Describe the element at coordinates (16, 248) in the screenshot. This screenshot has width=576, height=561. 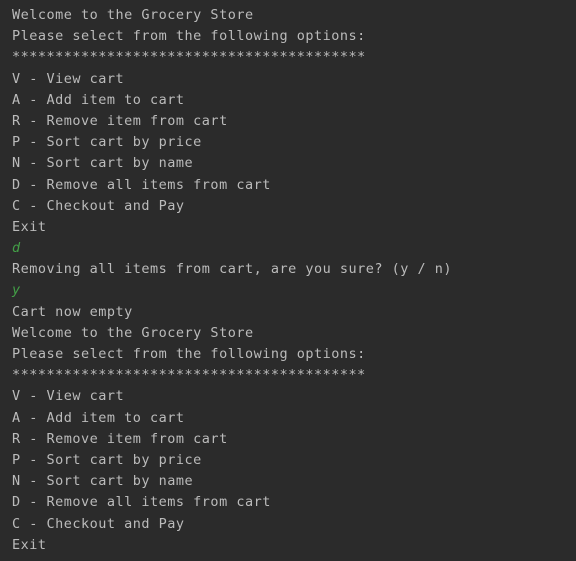
I see `user-input-line: d` at that location.